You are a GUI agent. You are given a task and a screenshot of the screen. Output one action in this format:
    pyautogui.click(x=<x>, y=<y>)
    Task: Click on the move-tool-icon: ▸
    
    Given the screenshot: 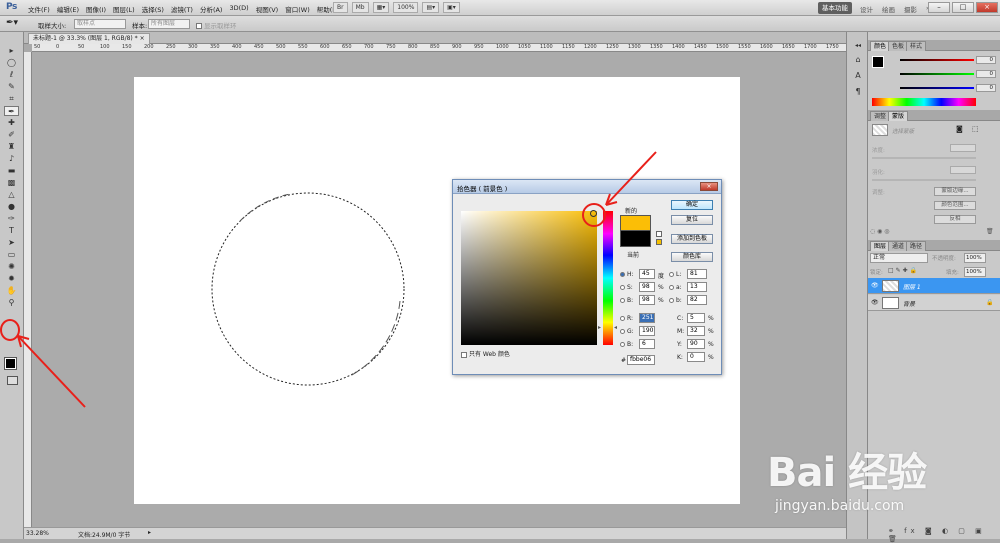 What is the action you would take?
    pyautogui.click(x=11, y=51)
    